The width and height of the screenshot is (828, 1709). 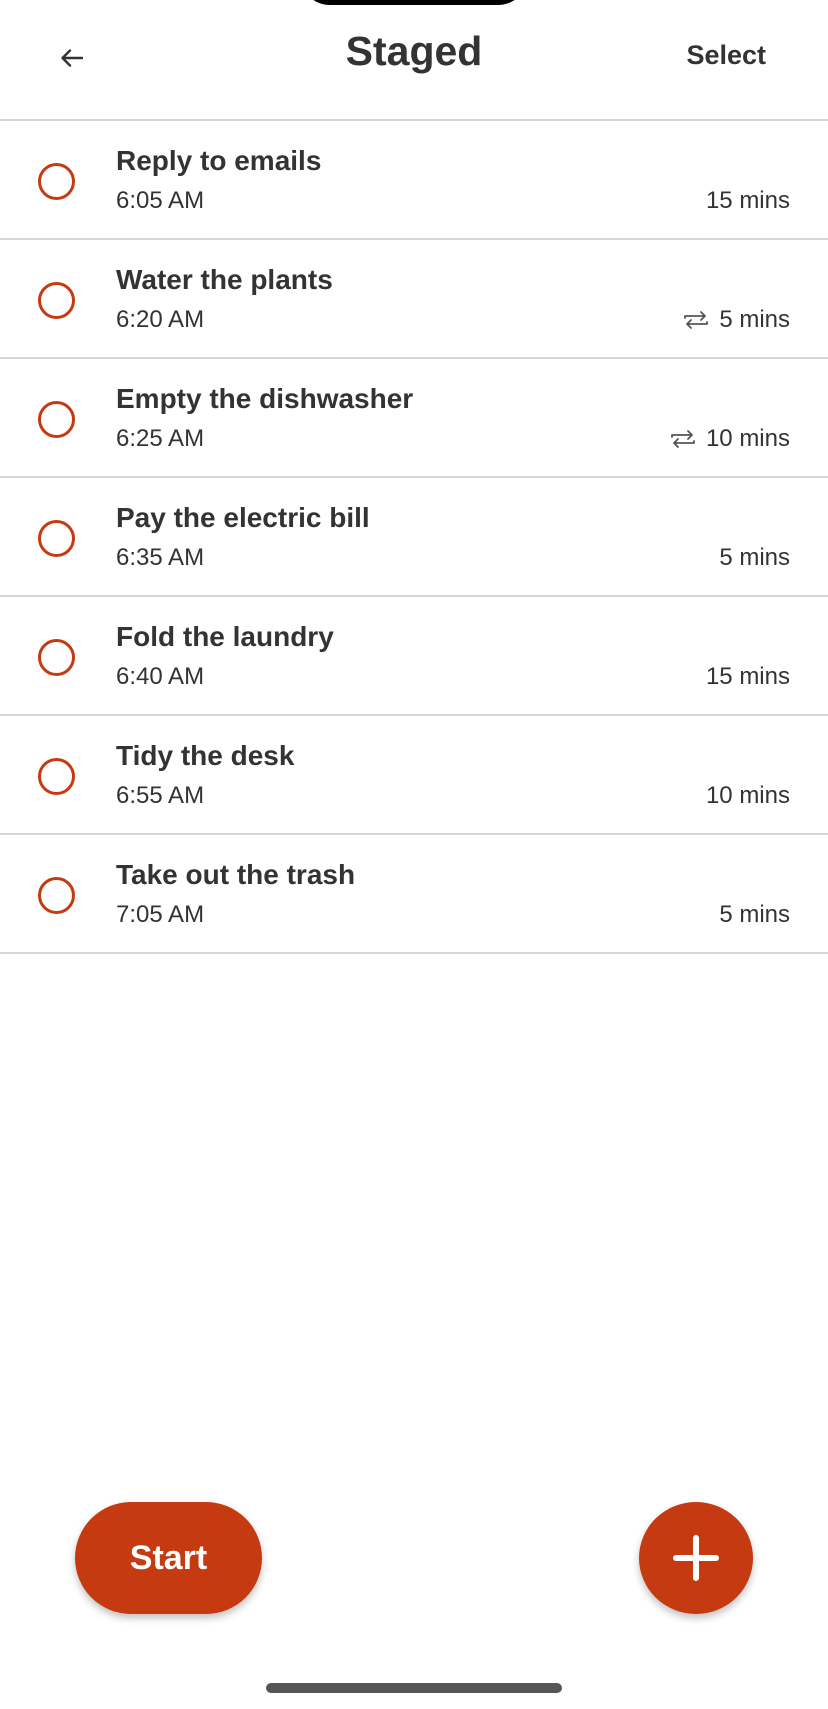 I want to click on task-name: Pay the electric bill, so click(x=243, y=517).